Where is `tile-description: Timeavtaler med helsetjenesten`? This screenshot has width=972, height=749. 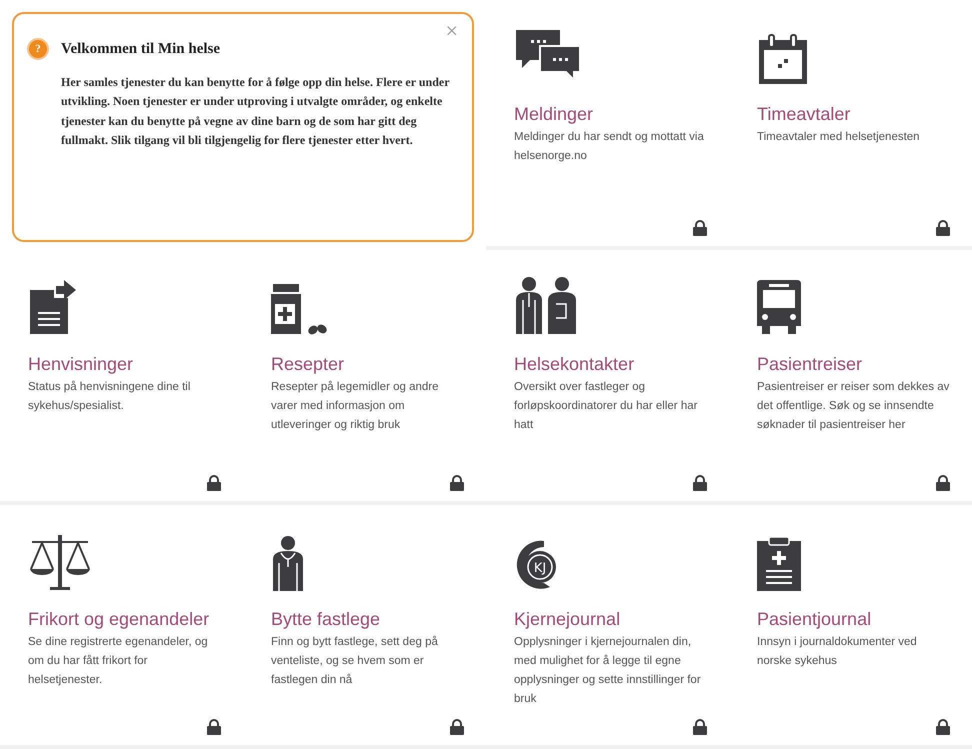 tile-description: Timeavtaler med helsetjenesten is located at coordinates (839, 137).